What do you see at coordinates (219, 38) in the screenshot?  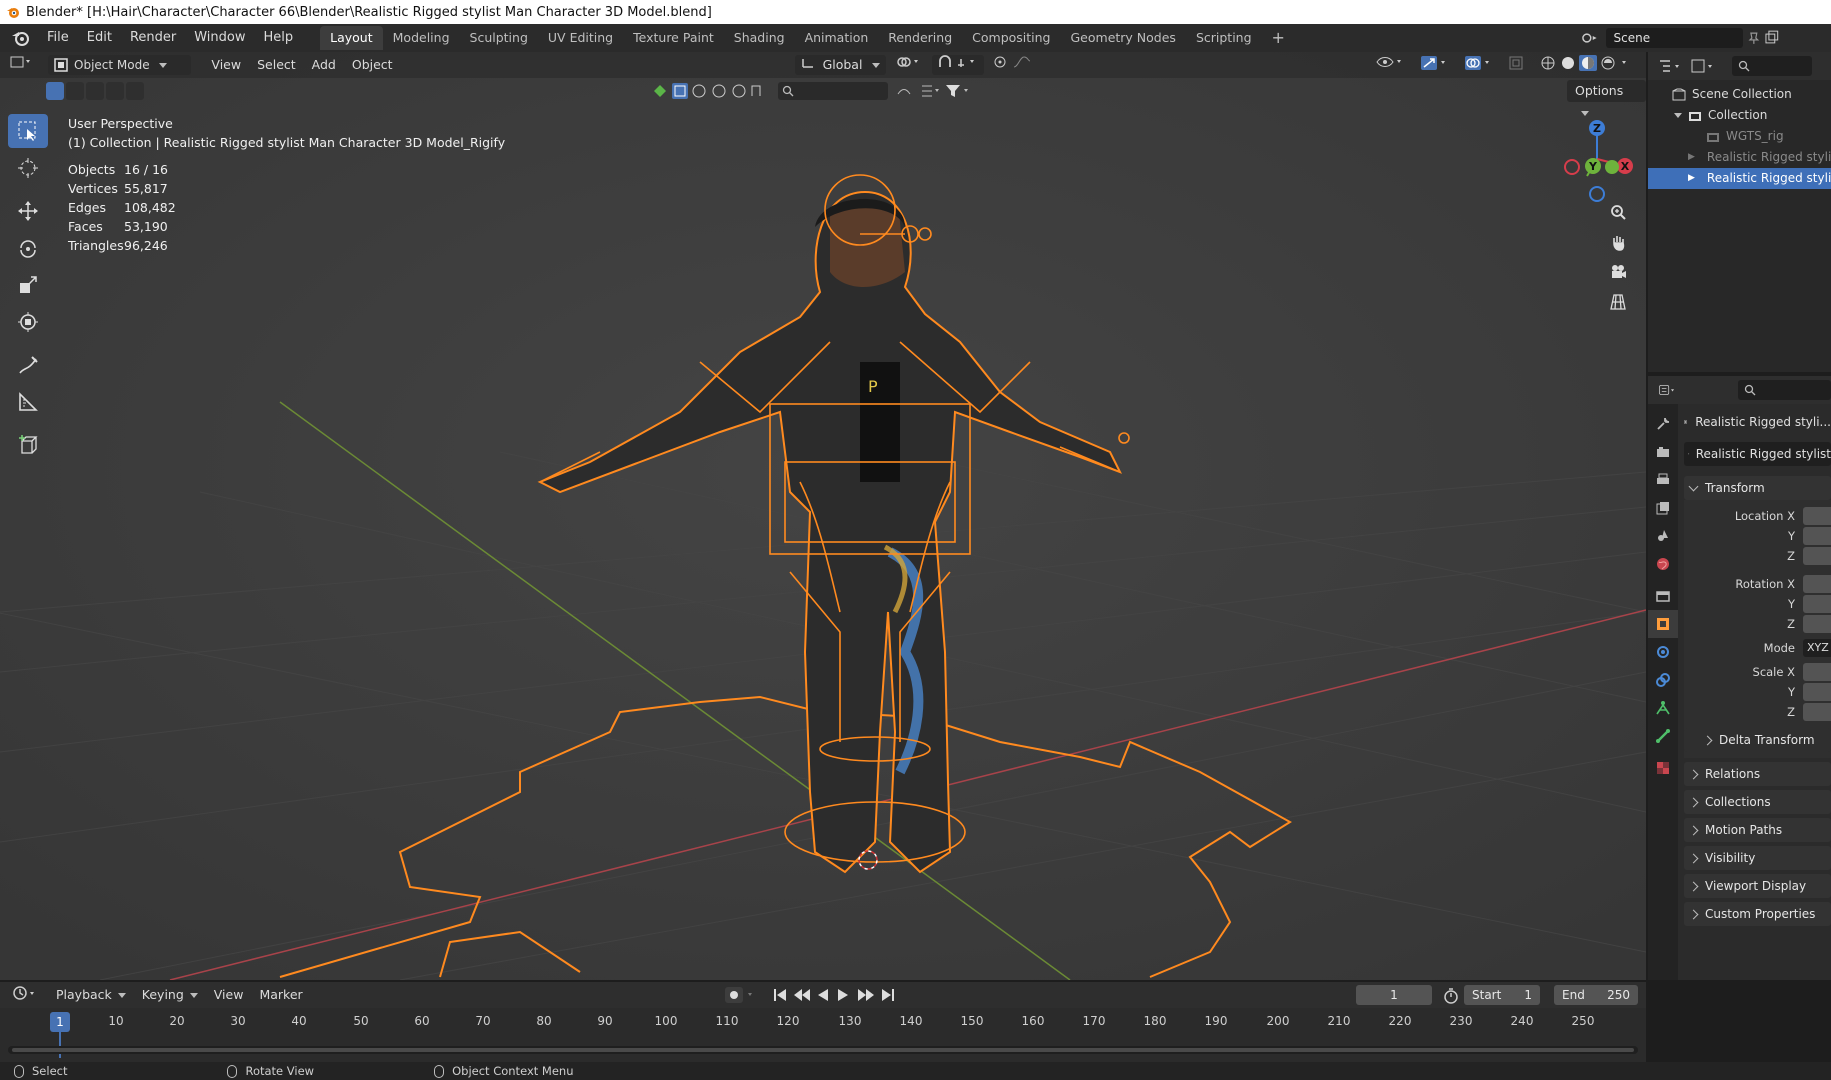 I see `menu-window: Window` at bounding box center [219, 38].